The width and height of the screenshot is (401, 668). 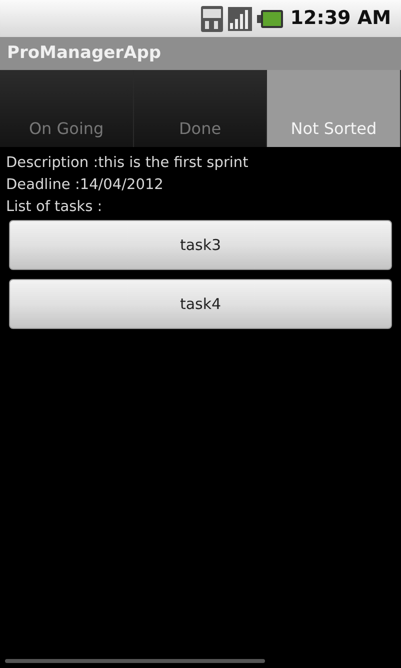 What do you see at coordinates (240, 18) in the screenshot?
I see `signal-icon` at bounding box center [240, 18].